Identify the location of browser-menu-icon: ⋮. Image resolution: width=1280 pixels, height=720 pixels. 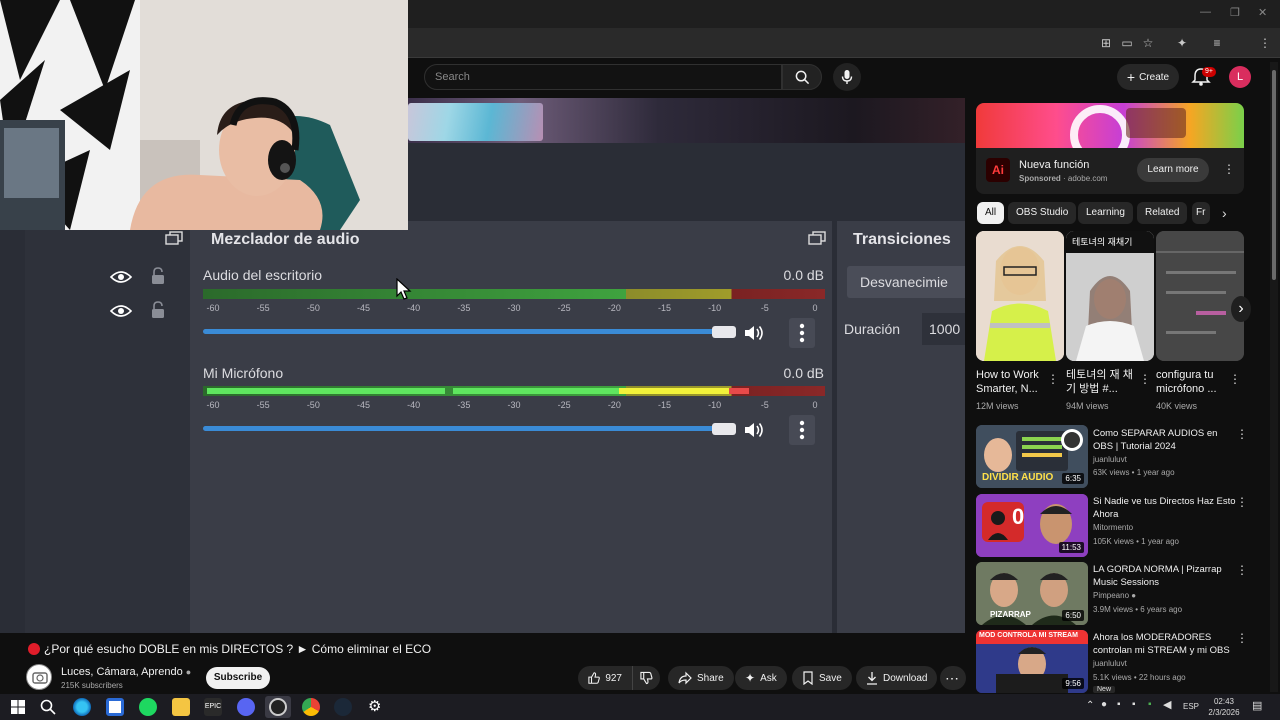
(1265, 43).